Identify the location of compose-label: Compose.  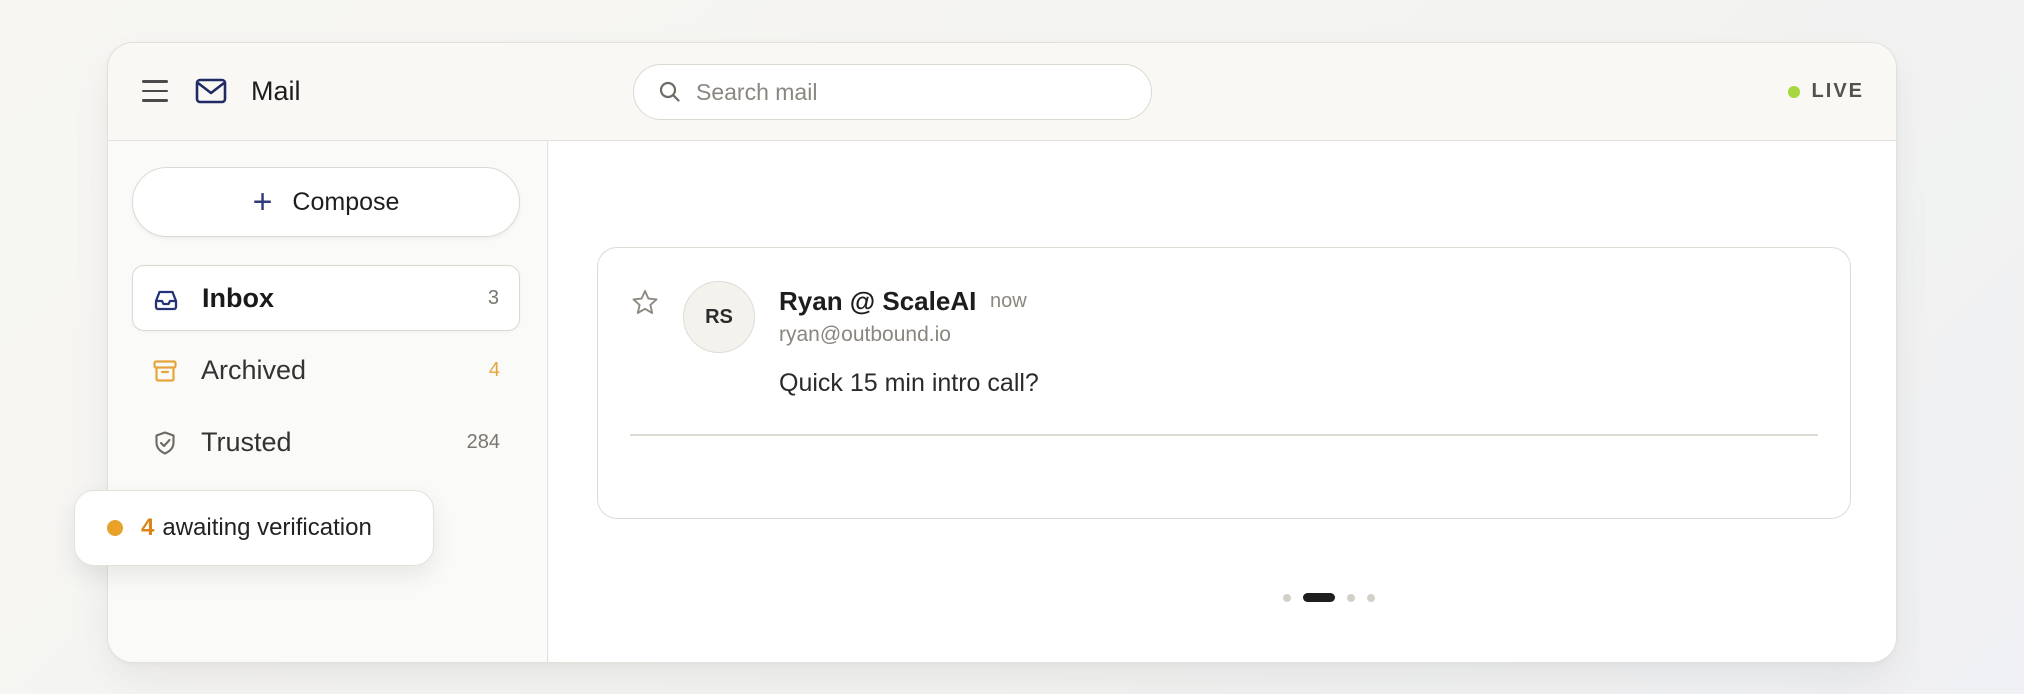
(346, 201).